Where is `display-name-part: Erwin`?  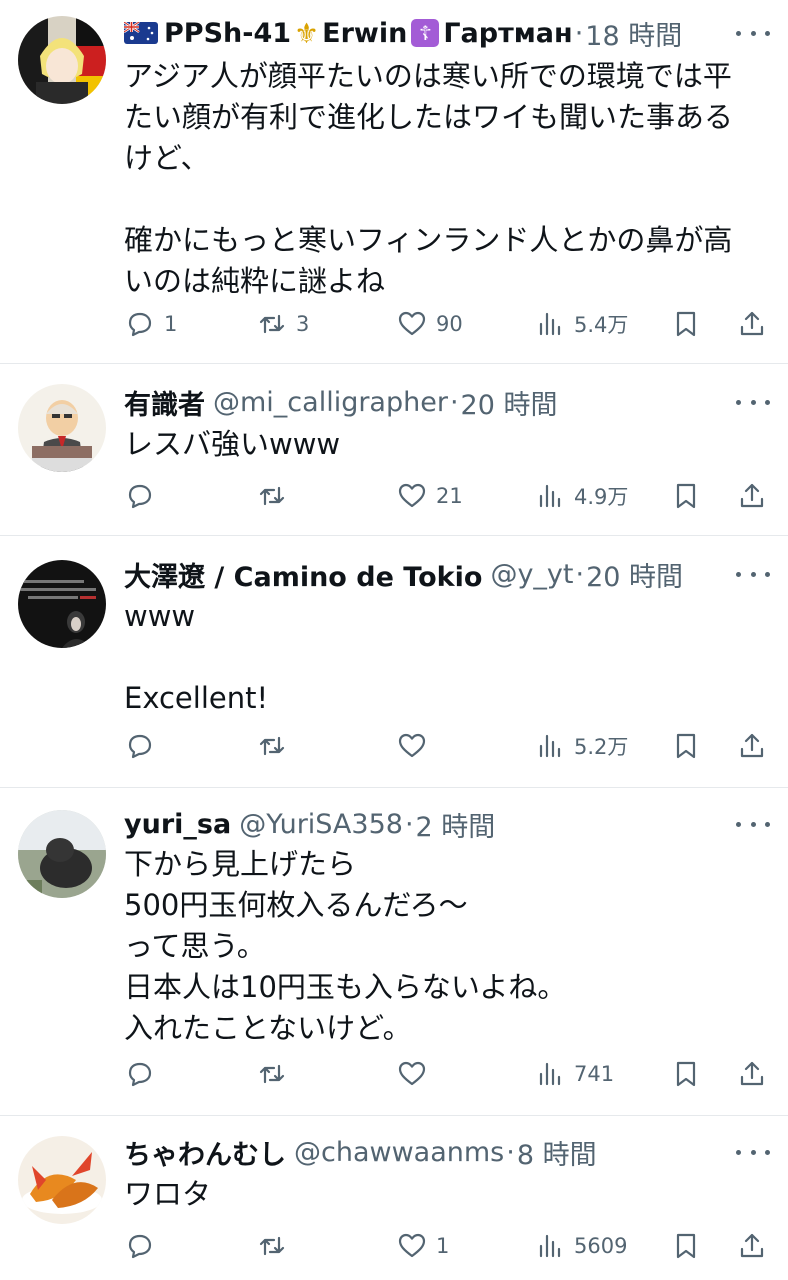
display-name-part: Erwin is located at coordinates (364, 33).